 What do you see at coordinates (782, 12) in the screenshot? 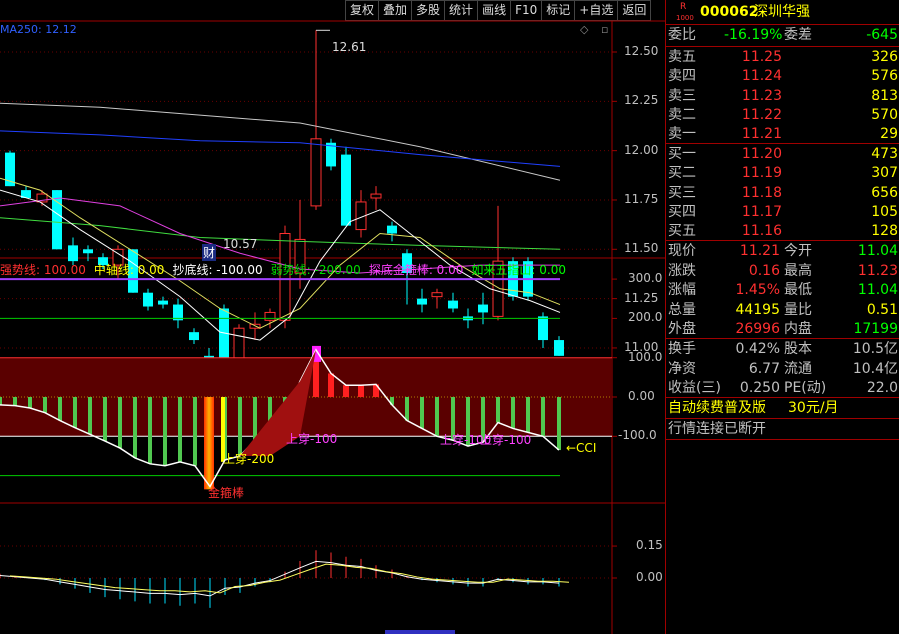
I see `stock-name: 深圳华强` at bounding box center [782, 12].